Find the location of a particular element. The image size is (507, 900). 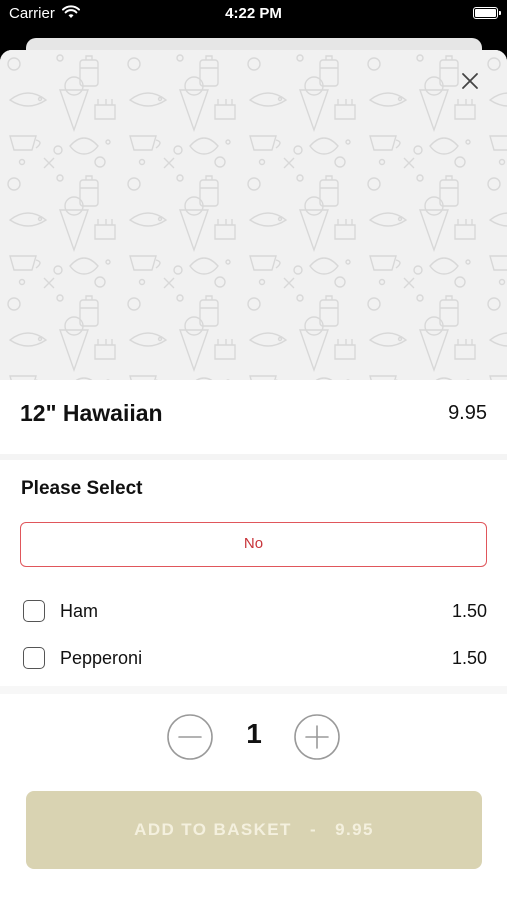

battery-icon is located at coordinates (487, 13).